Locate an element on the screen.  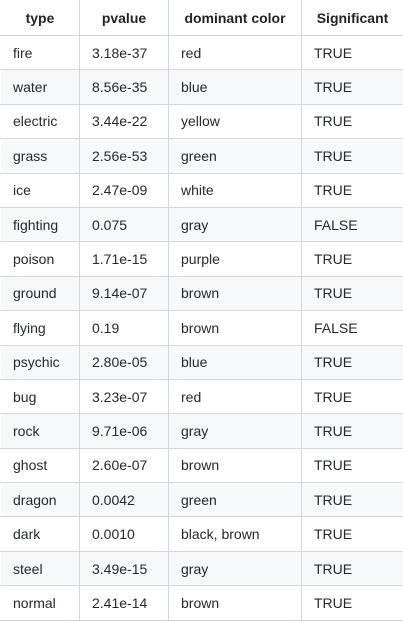
cell-type: steel is located at coordinates (40, 568).